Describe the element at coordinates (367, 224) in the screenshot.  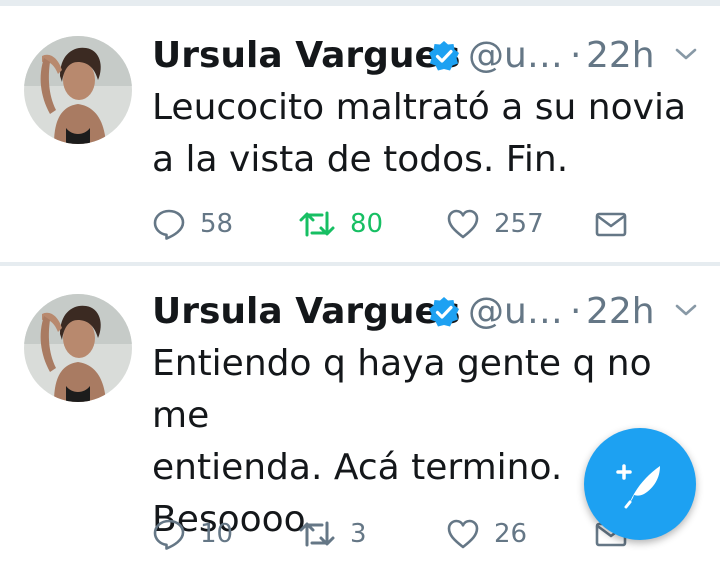
I see `retweet-count: 80` at that location.